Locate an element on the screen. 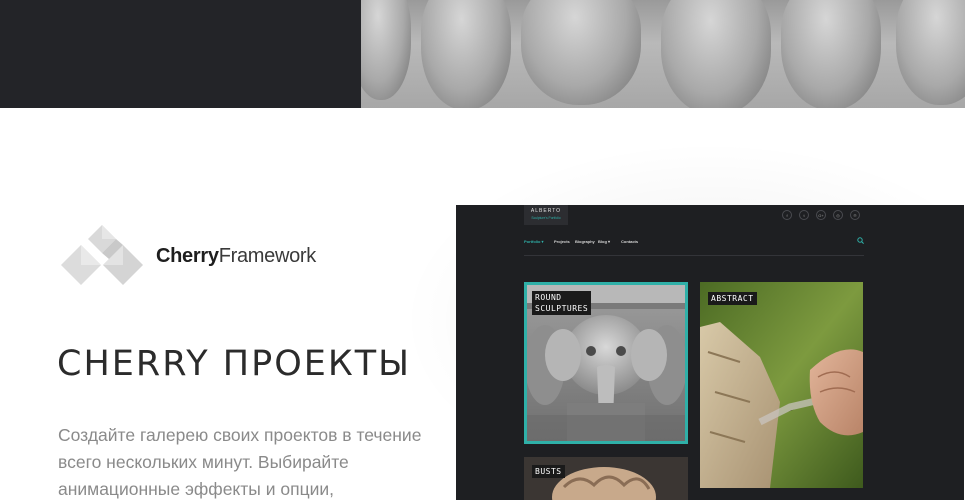  nav-portfolio: Portfolio ▾ is located at coordinates (534, 241).